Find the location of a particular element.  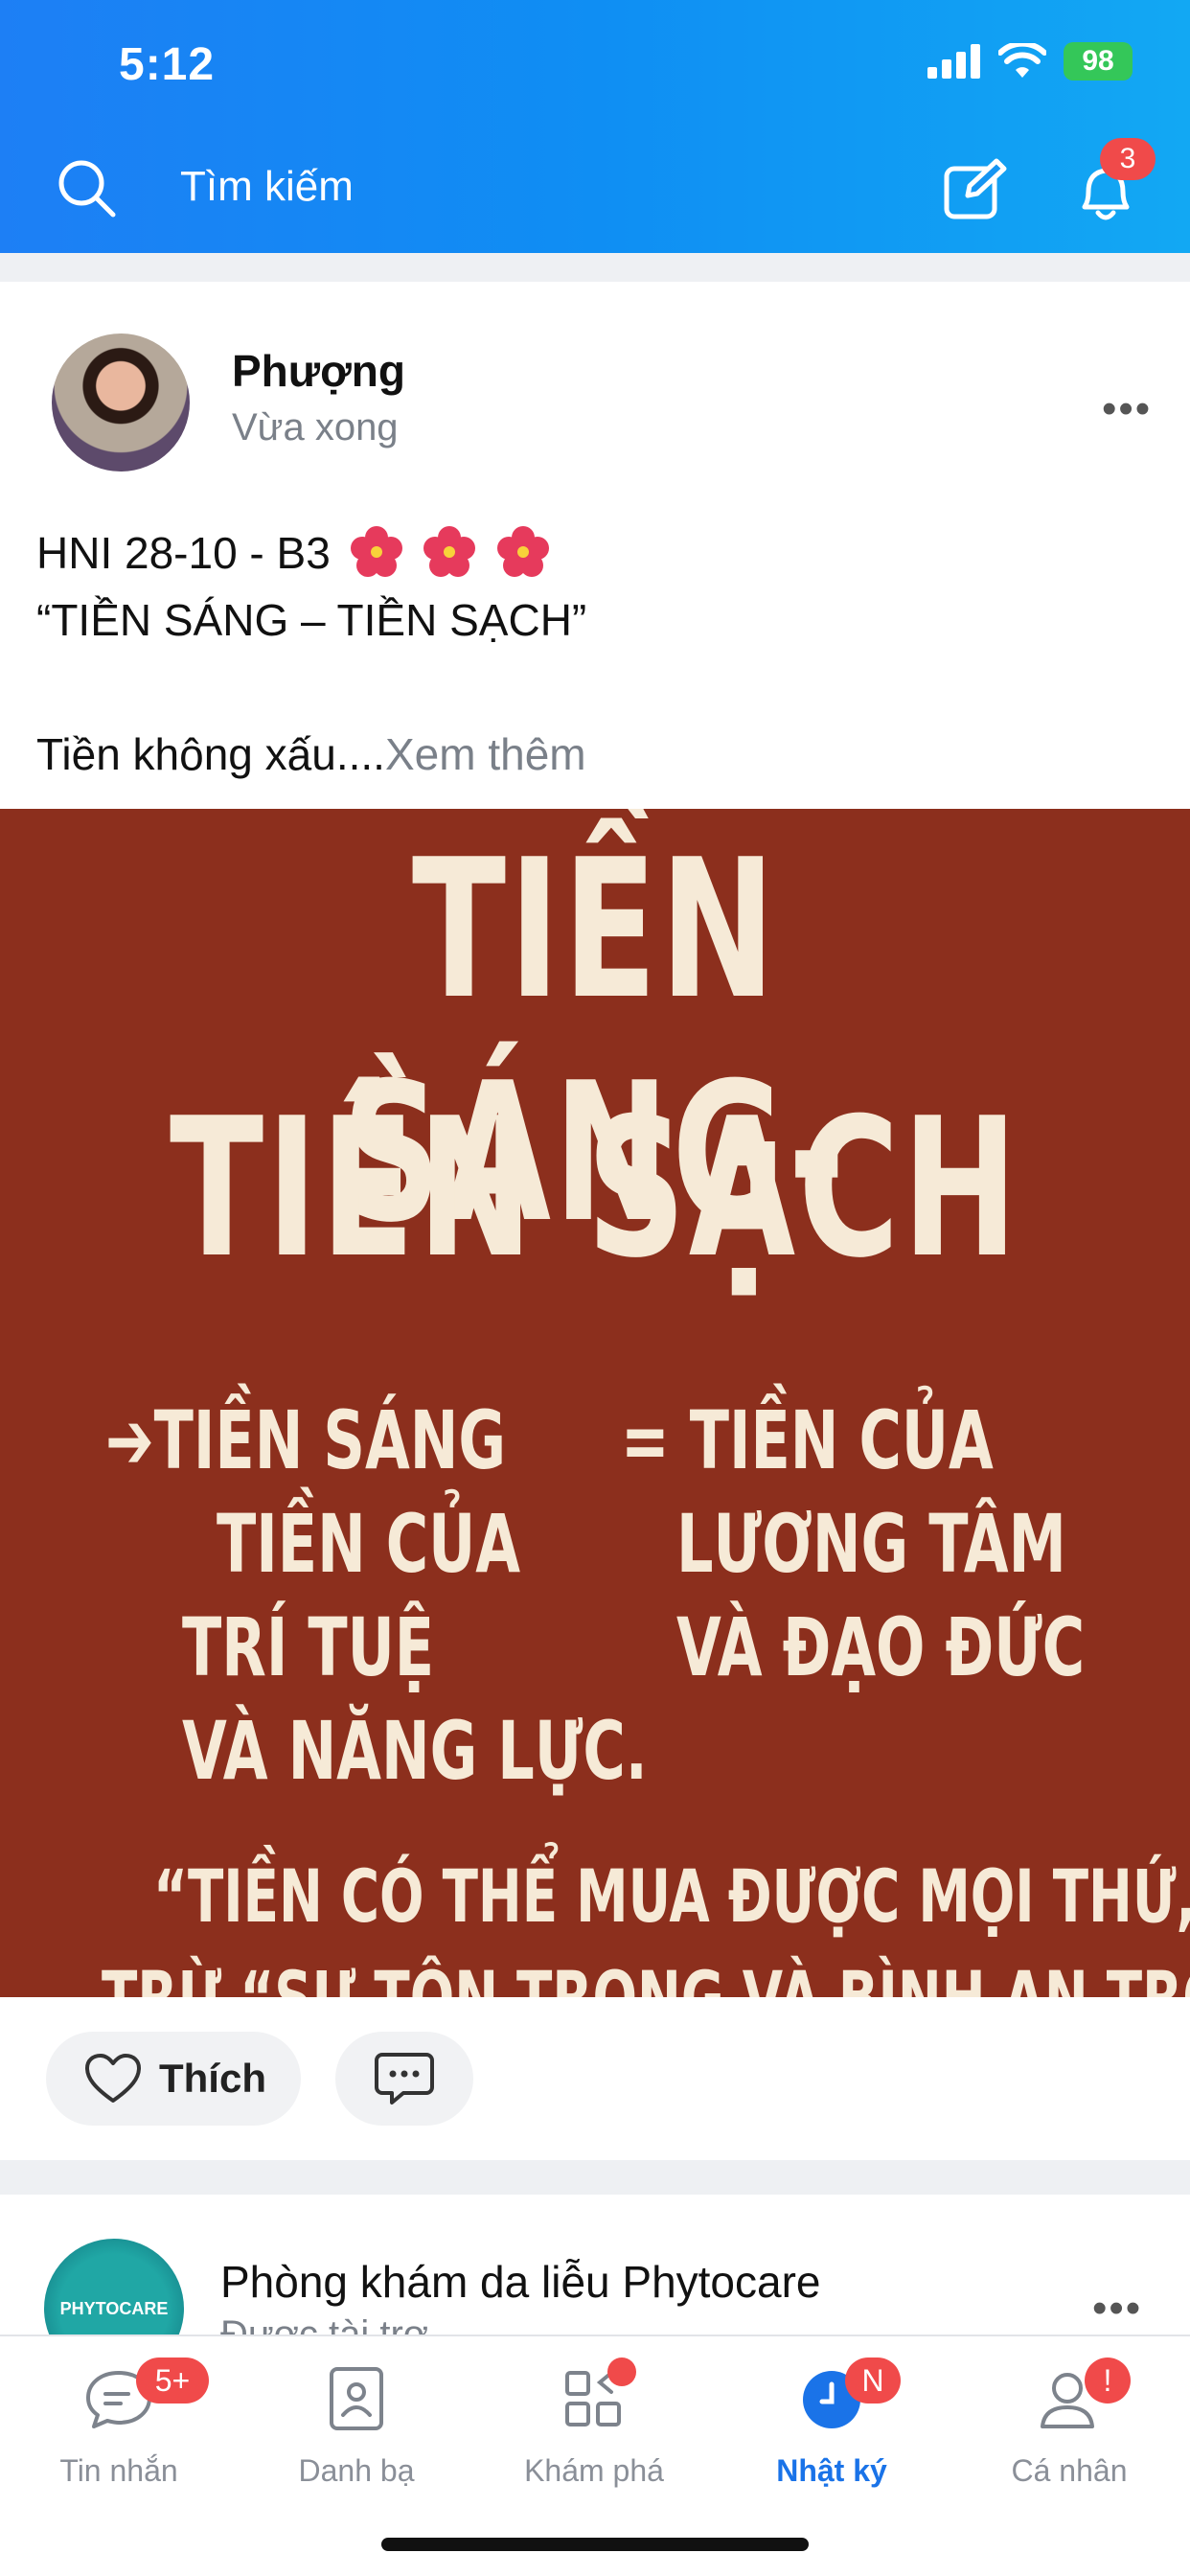

image-right-line: = TIỀN CỦA is located at coordinates (808, 1440).